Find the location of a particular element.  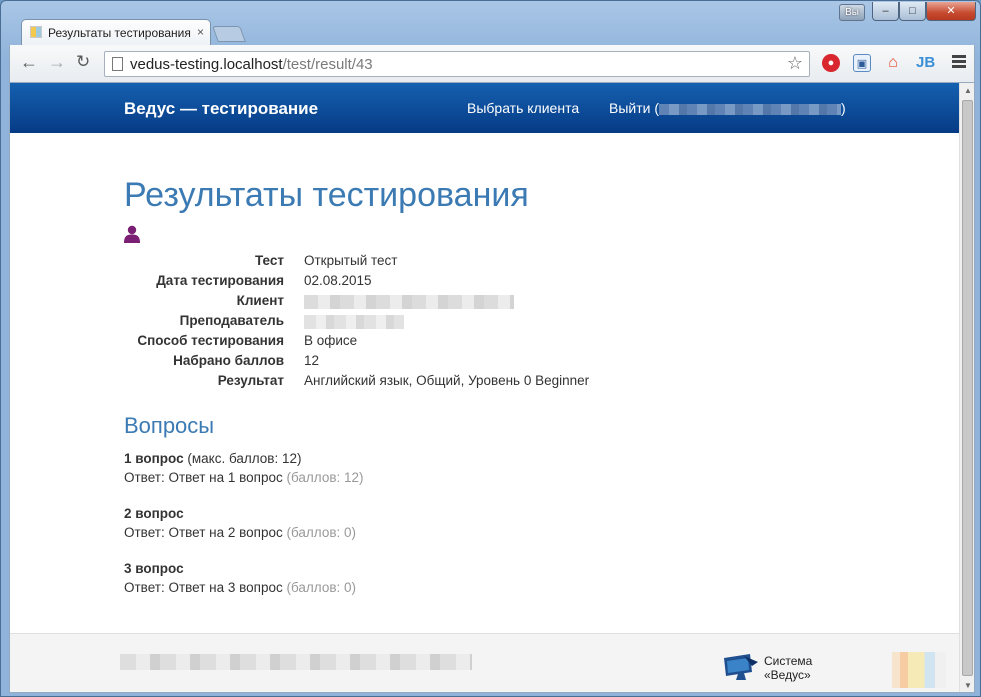

back-arrow-icon: ← is located at coordinates (29, 62).